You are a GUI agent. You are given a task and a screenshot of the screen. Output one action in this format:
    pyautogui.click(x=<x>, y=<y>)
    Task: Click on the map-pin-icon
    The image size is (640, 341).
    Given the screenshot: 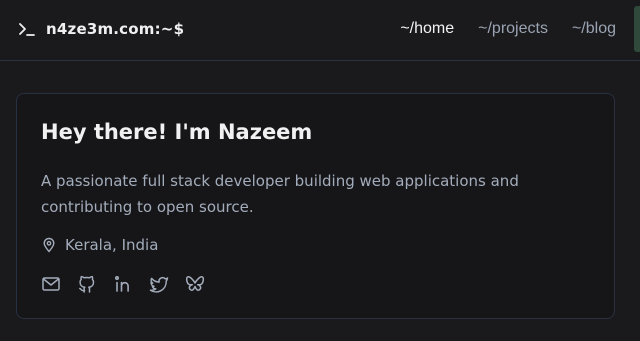 What is the action you would take?
    pyautogui.click(x=49, y=245)
    